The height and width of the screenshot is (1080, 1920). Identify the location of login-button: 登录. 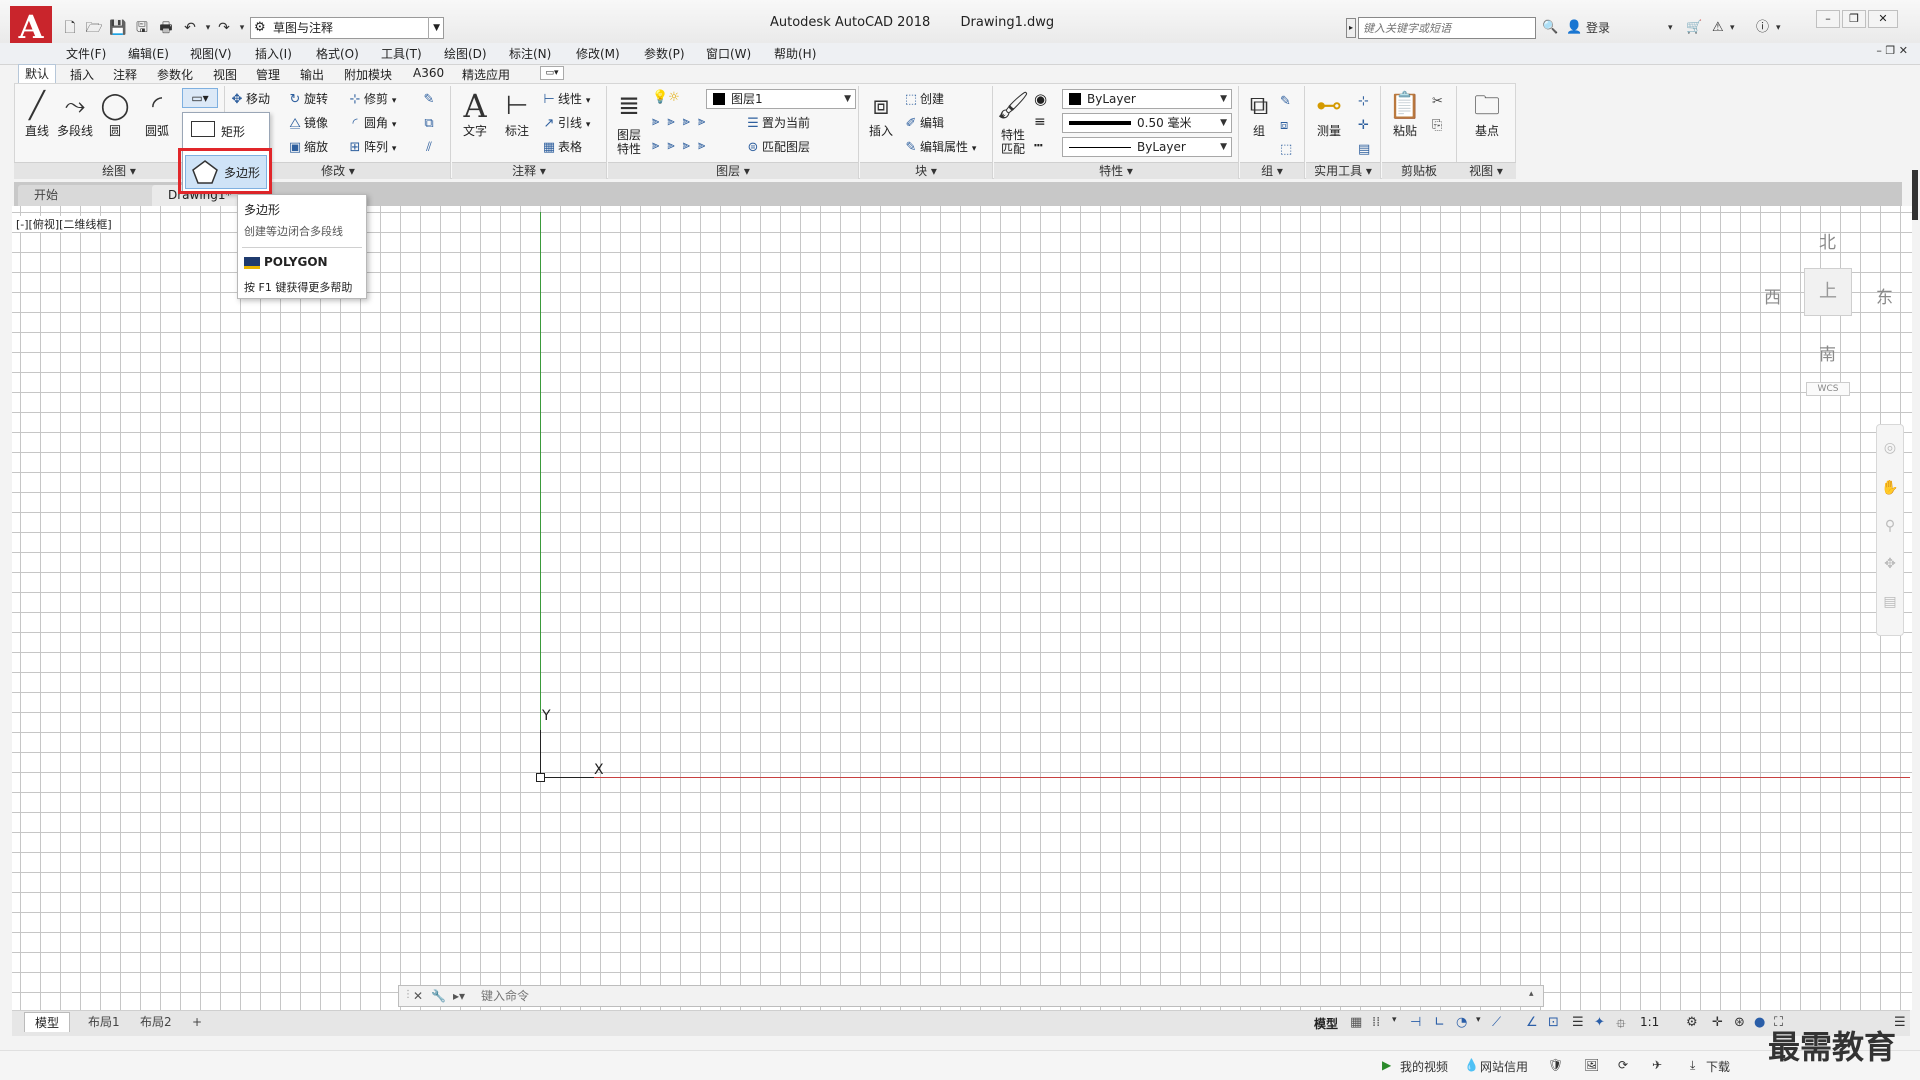
(1598, 28).